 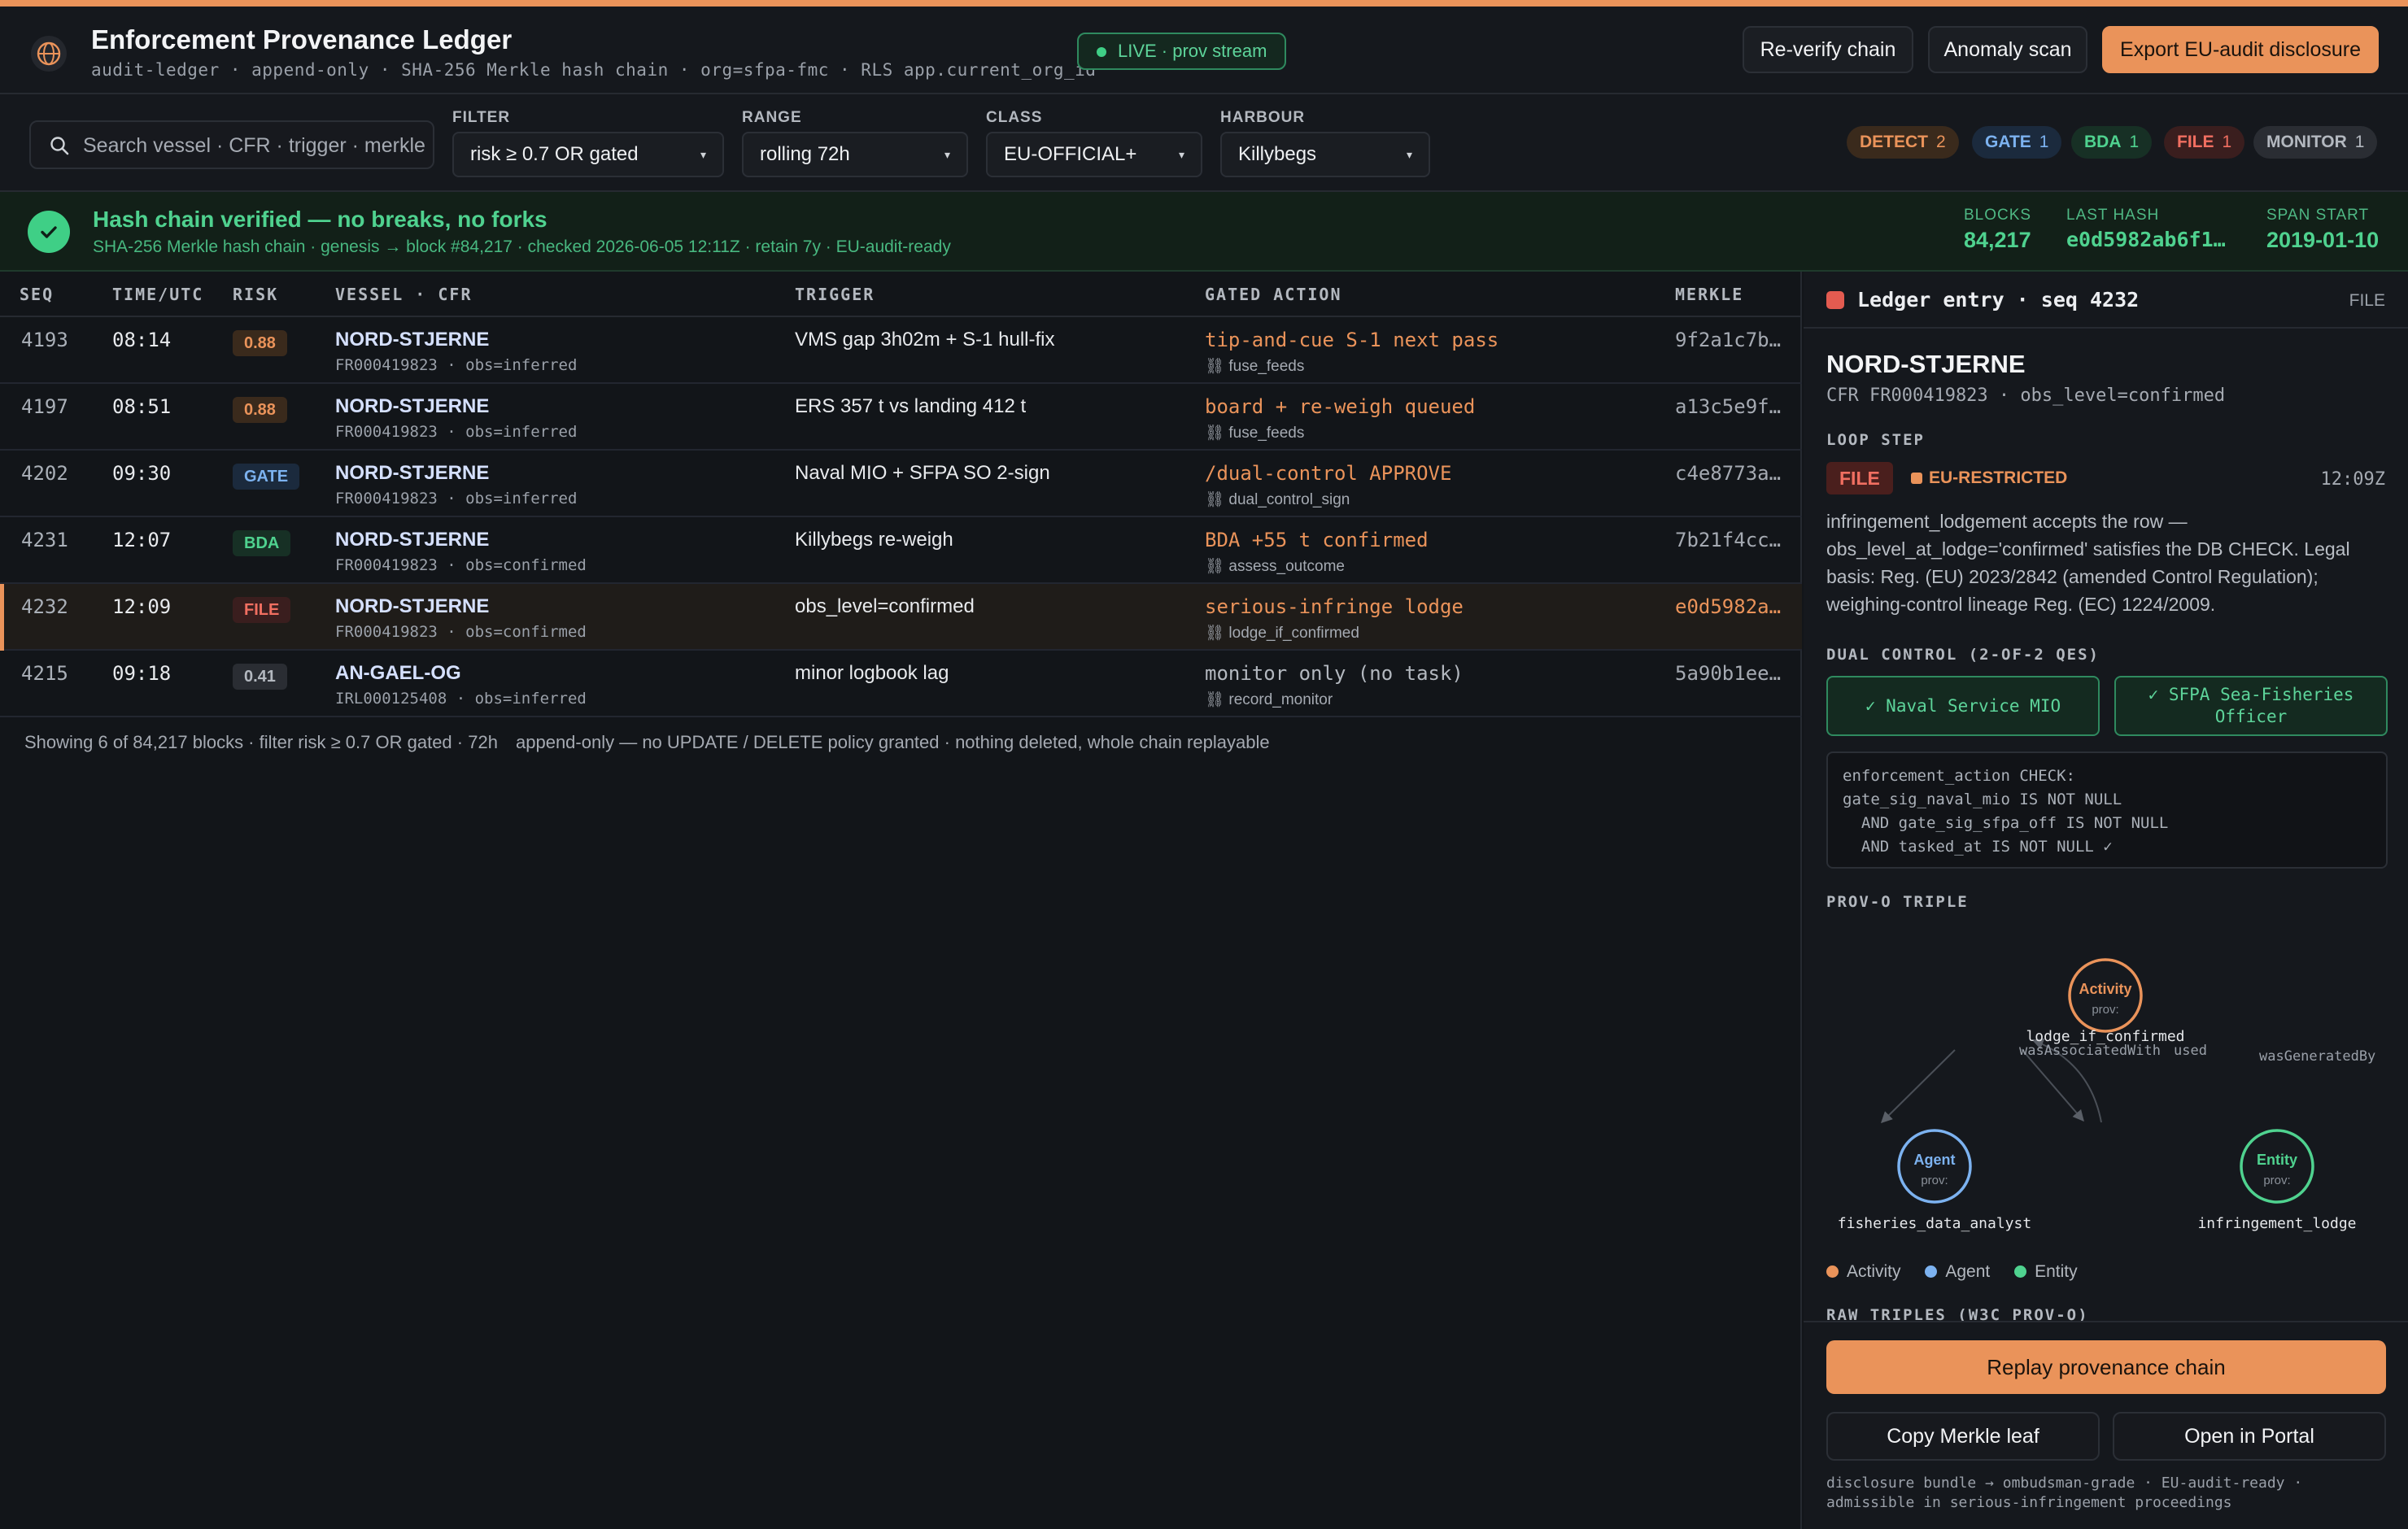 I want to click on cell-time: 08:14, so click(x=142, y=340).